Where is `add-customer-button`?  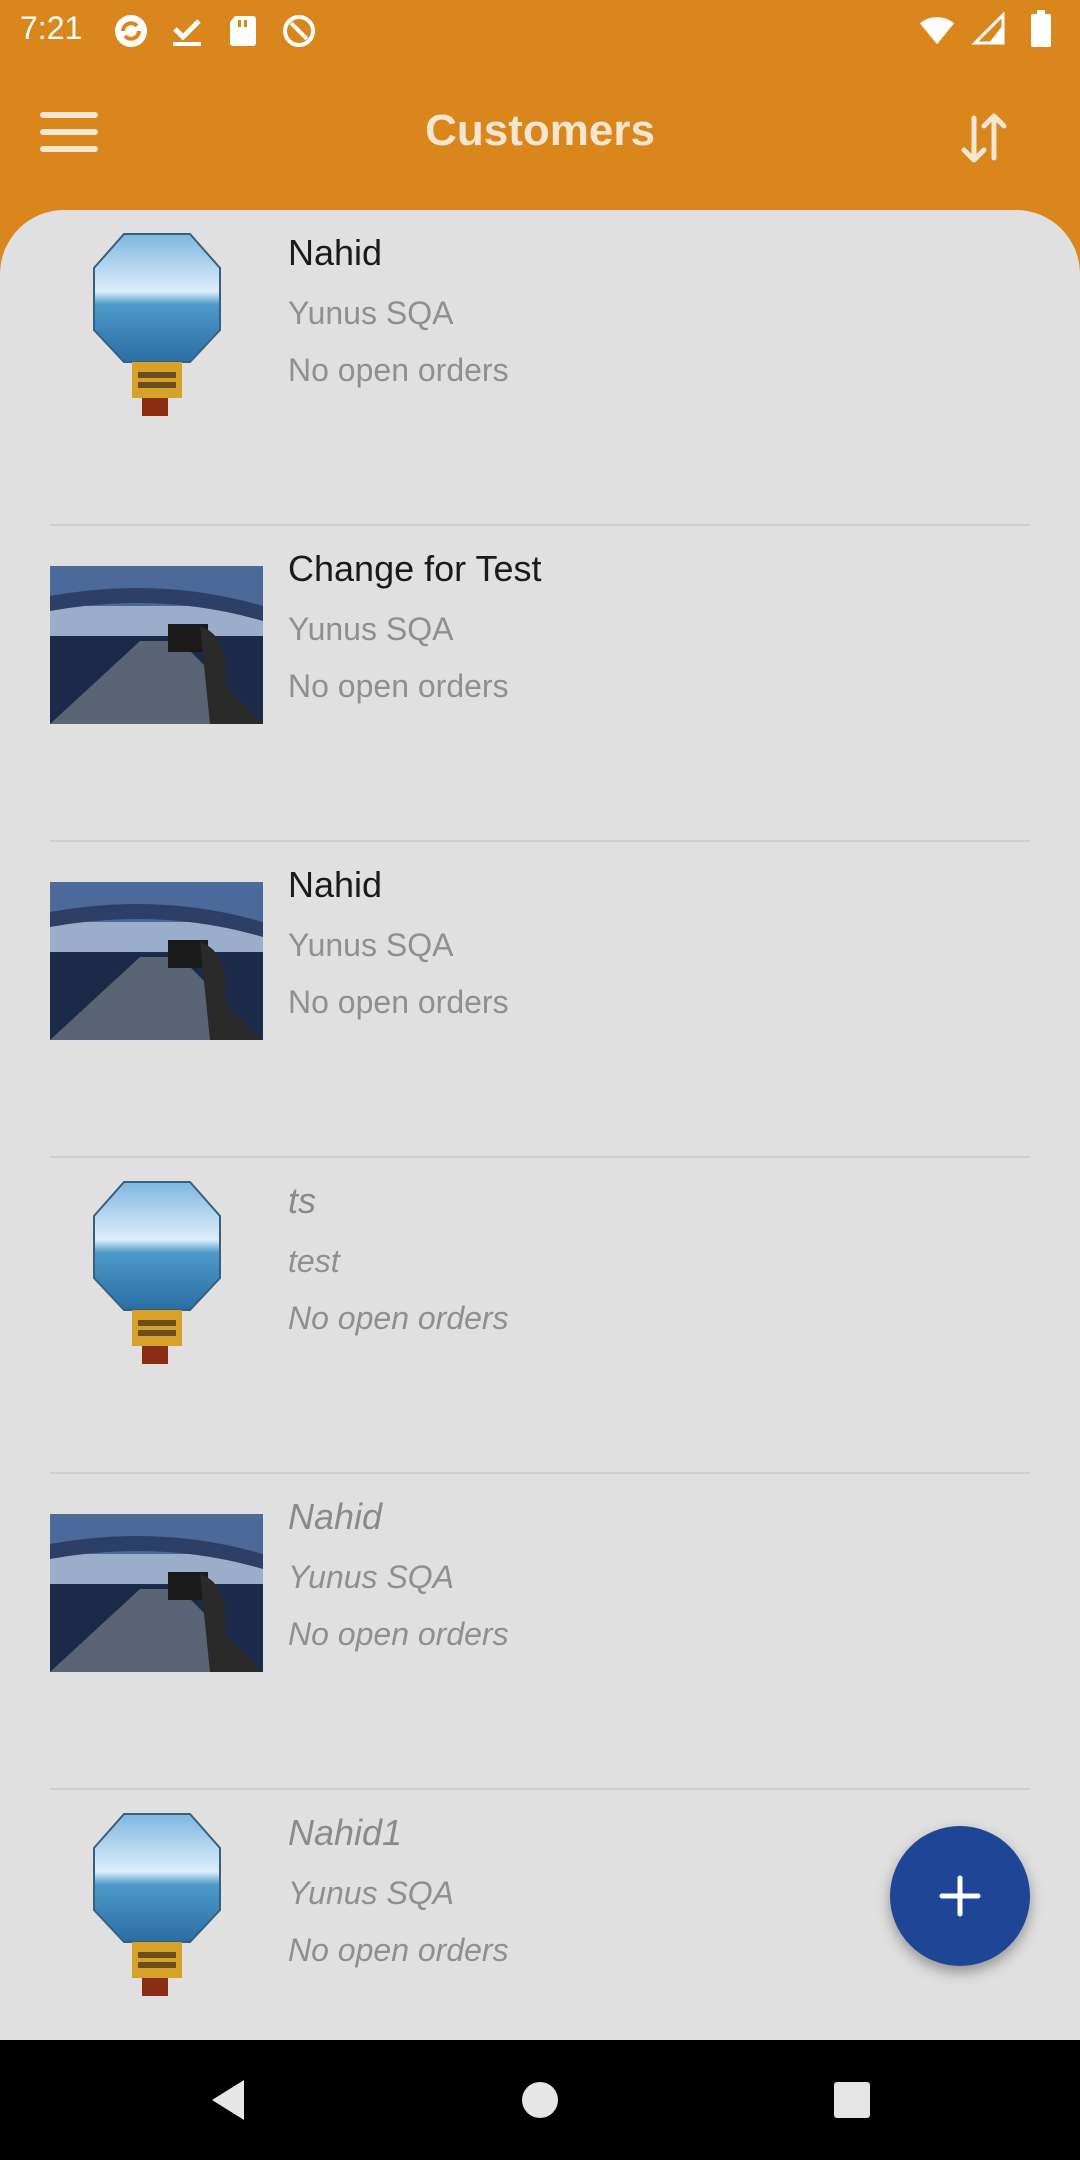
add-customer-button is located at coordinates (960, 1896).